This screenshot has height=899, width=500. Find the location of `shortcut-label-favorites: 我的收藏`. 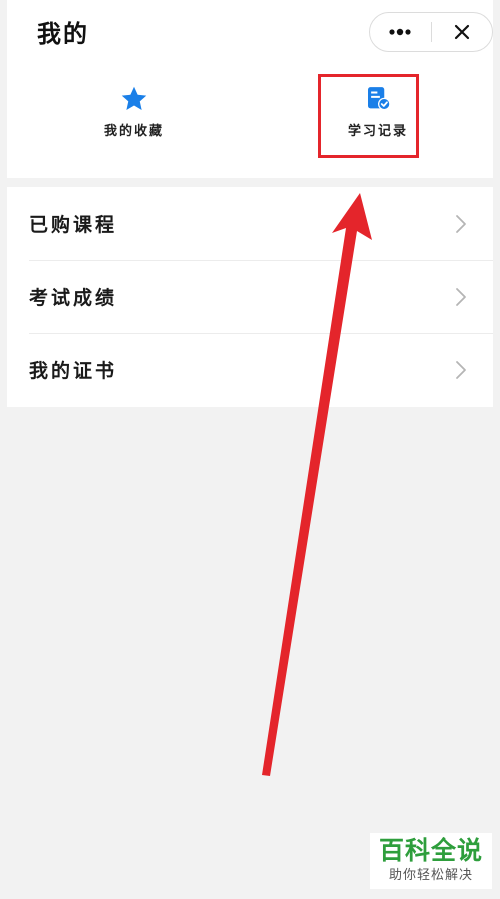

shortcut-label-favorites: 我的收藏 is located at coordinates (133, 131).